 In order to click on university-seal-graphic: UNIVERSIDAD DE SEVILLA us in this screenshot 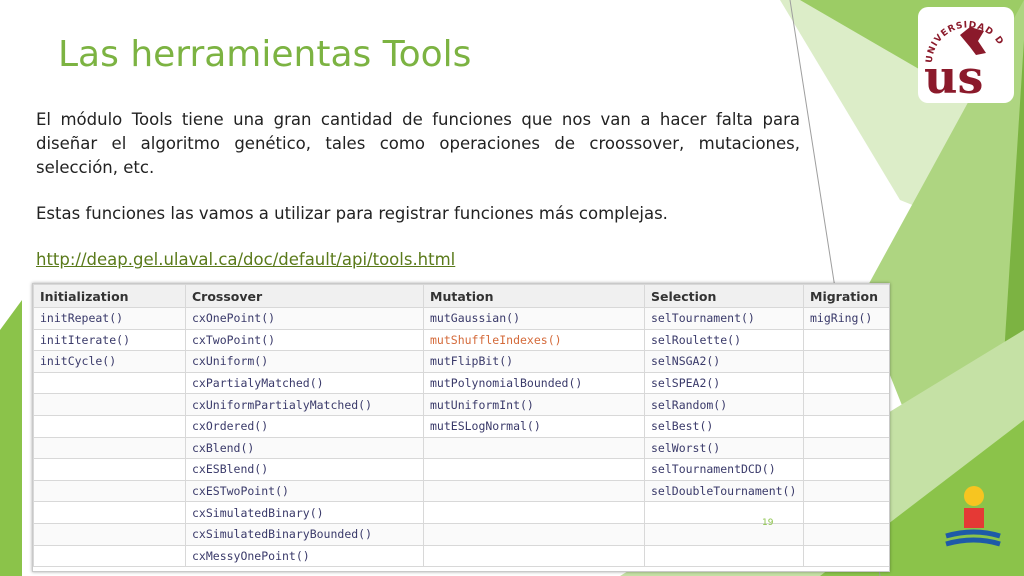, I will do `click(959, 52)`.